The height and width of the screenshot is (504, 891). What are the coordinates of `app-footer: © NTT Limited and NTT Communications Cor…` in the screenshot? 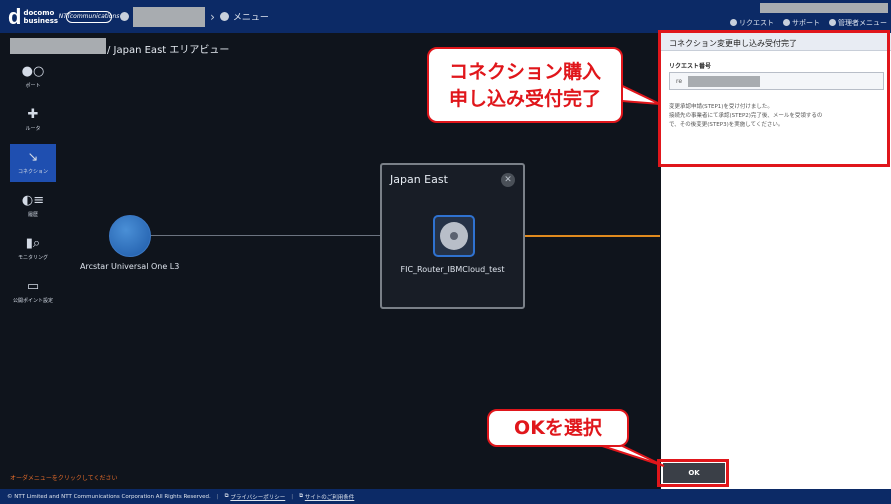 It's located at (445, 496).